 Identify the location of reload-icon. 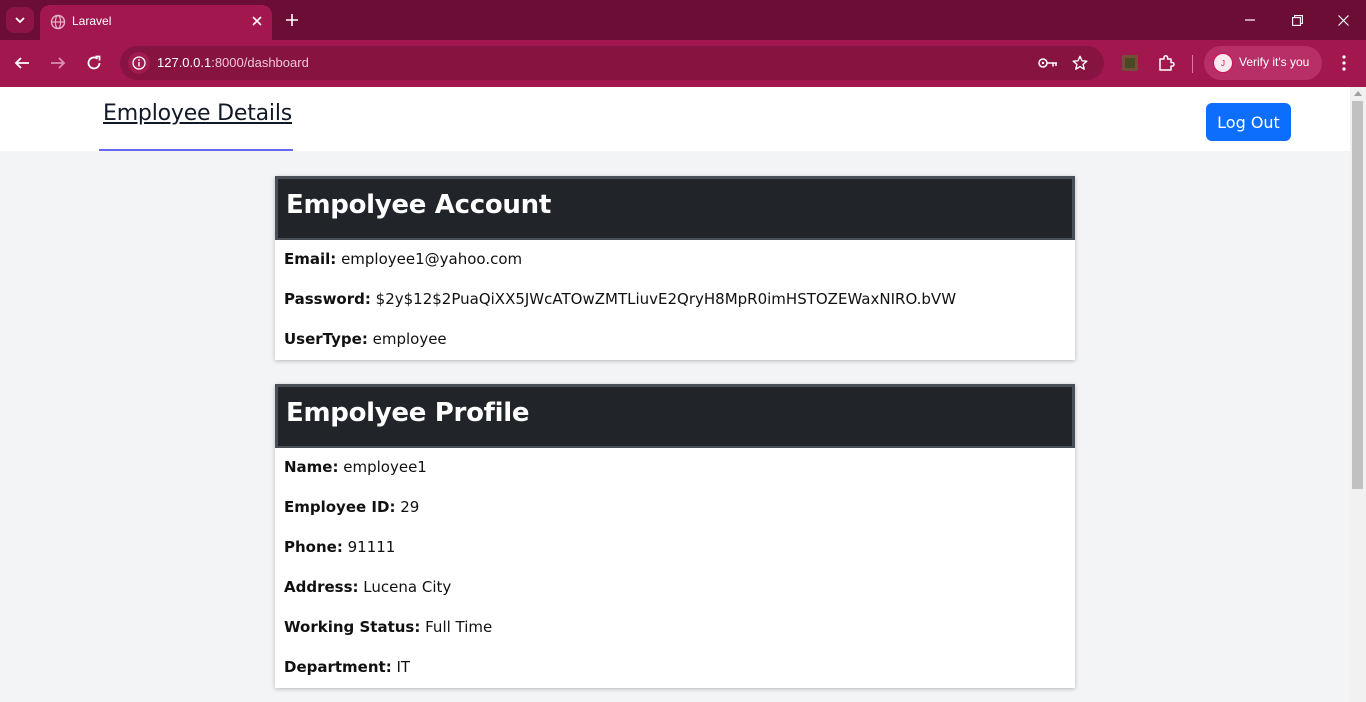
(94, 62).